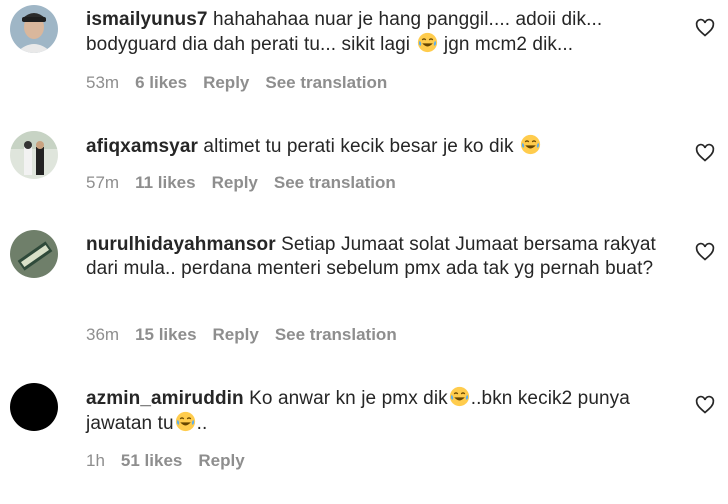 The width and height of the screenshot is (728, 504). I want to click on comment-time: 53m, so click(103, 82).